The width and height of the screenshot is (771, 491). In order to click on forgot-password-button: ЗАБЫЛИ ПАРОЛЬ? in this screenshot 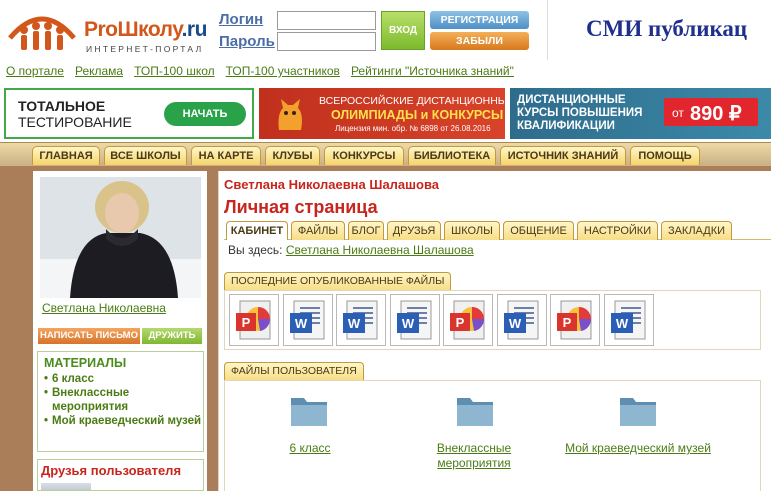, I will do `click(479, 48)`.